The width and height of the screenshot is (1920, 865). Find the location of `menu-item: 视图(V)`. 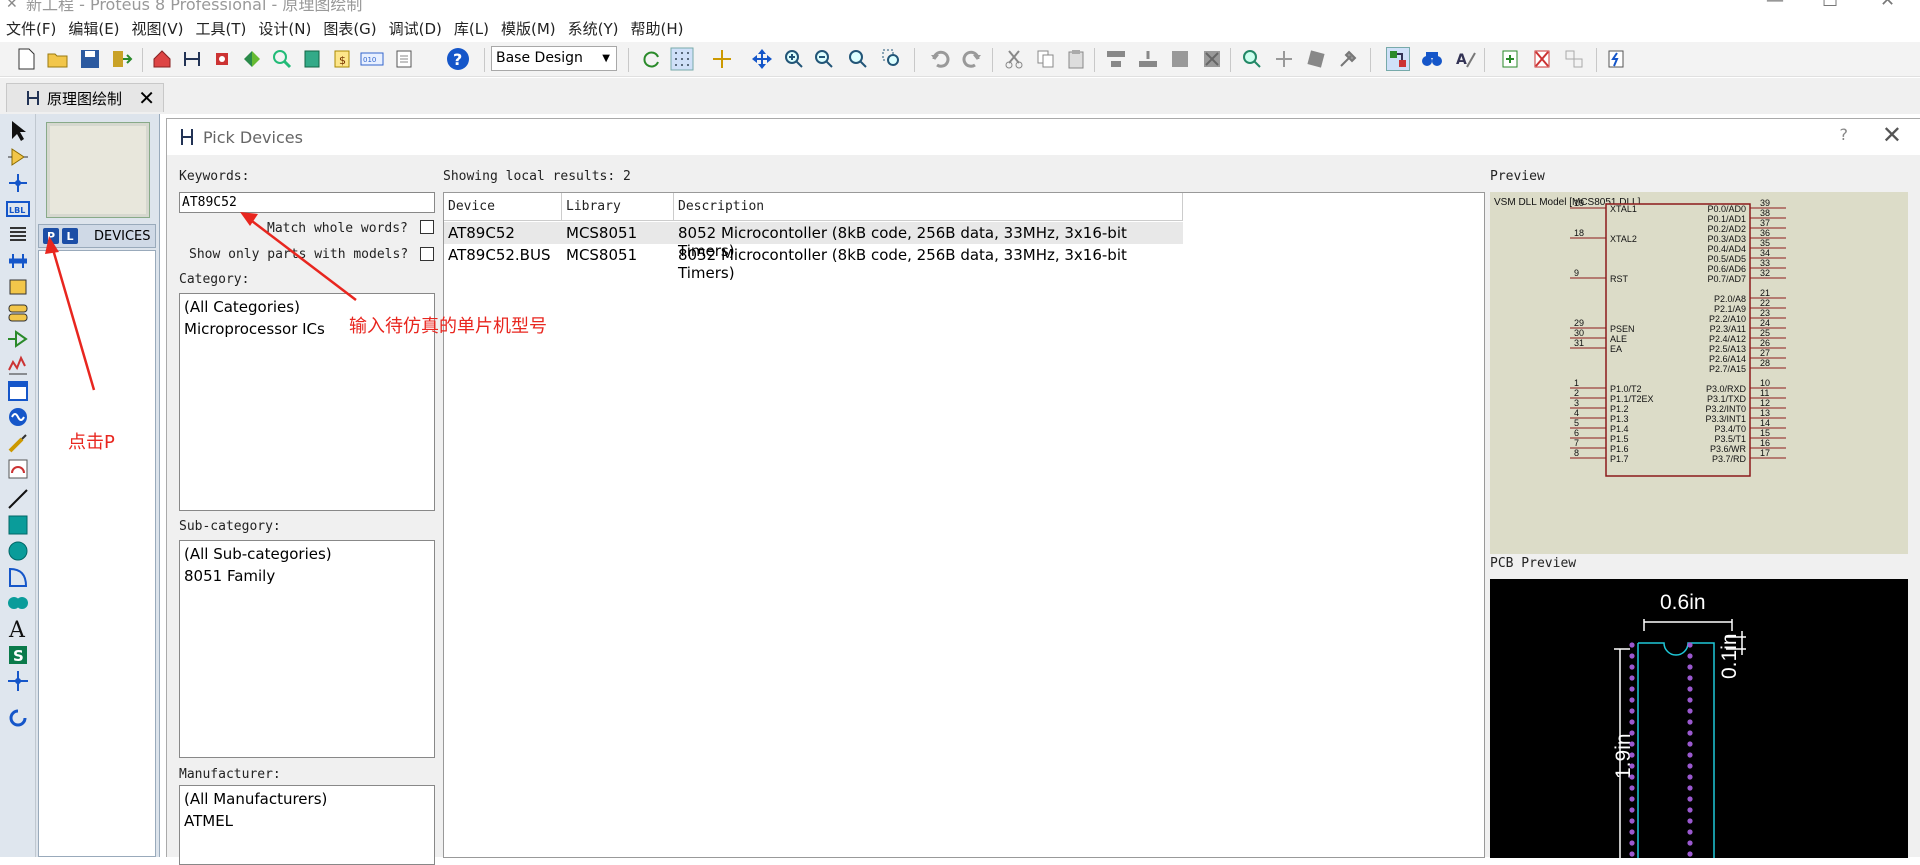

menu-item: 视图(V) is located at coordinates (158, 29).